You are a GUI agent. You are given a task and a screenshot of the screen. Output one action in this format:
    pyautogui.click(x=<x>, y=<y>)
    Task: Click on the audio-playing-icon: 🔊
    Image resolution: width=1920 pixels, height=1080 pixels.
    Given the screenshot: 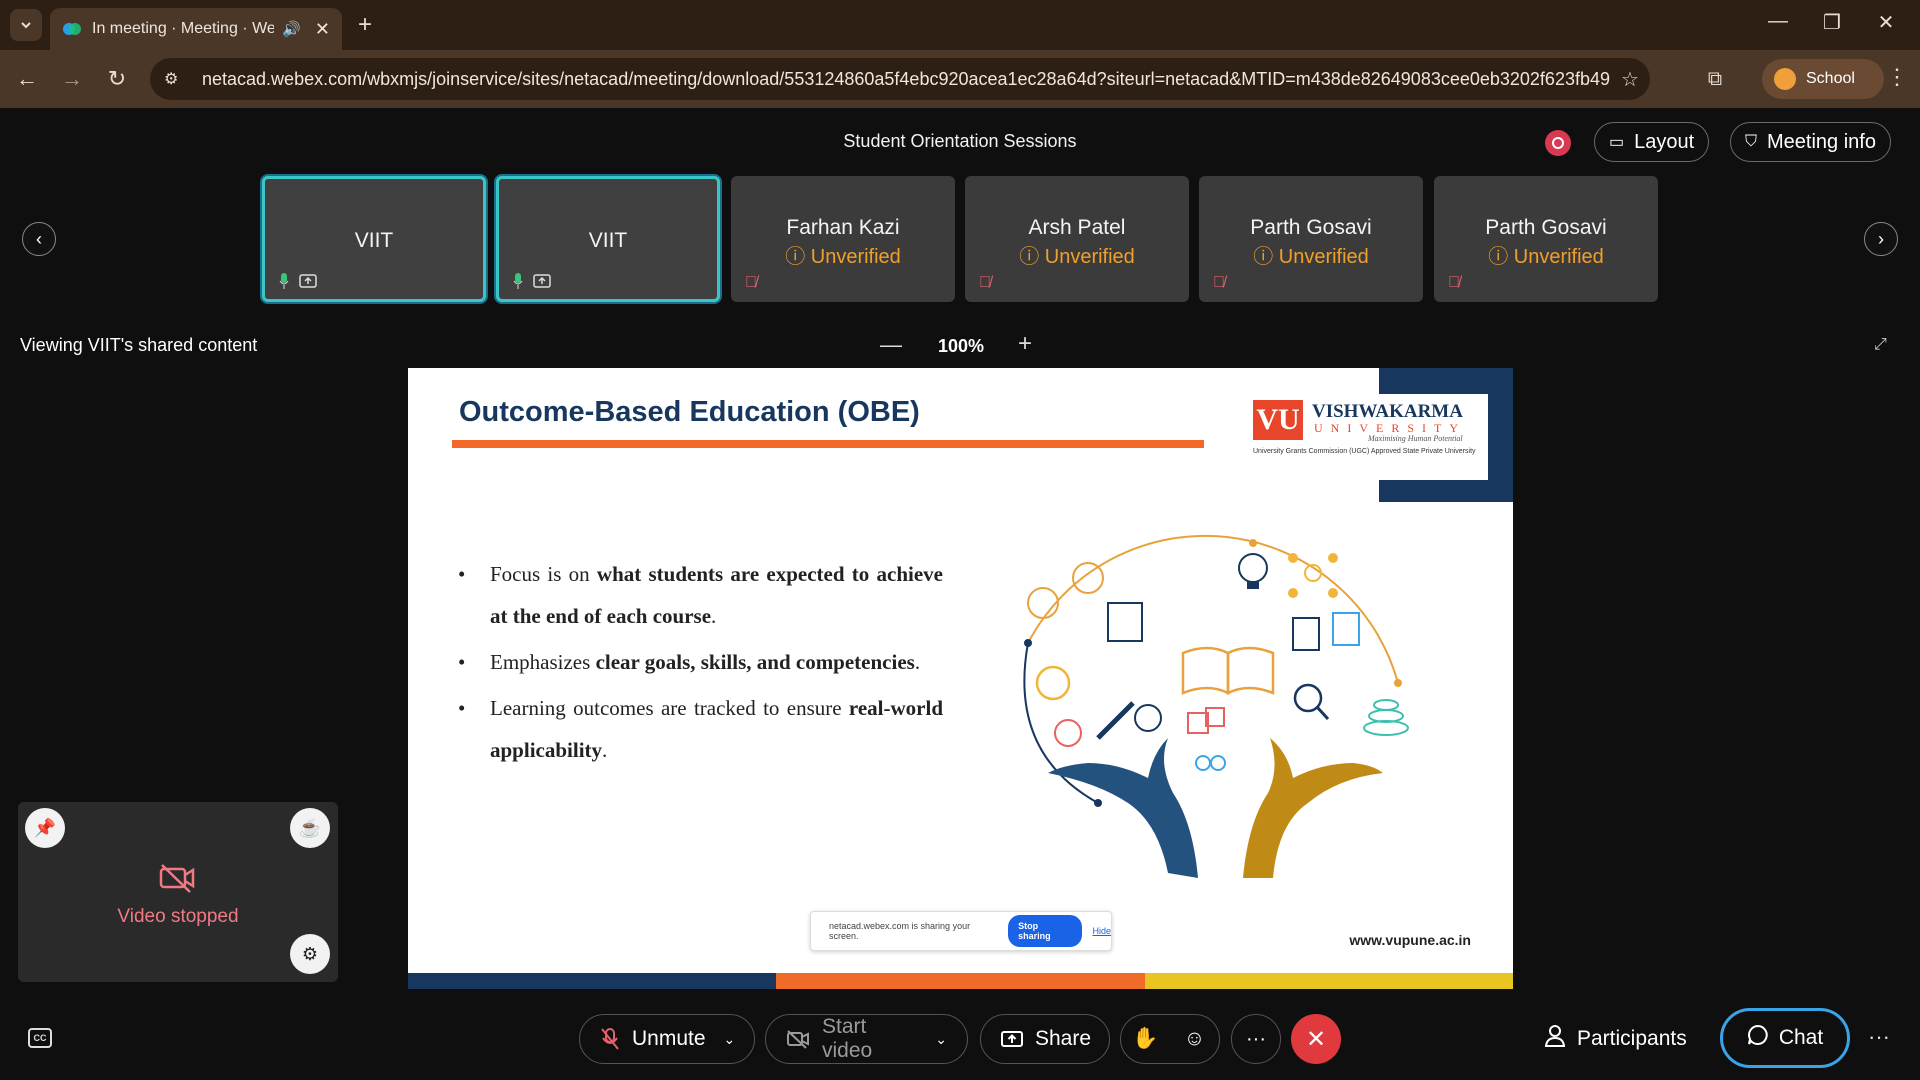 What is the action you would take?
    pyautogui.click(x=291, y=29)
    